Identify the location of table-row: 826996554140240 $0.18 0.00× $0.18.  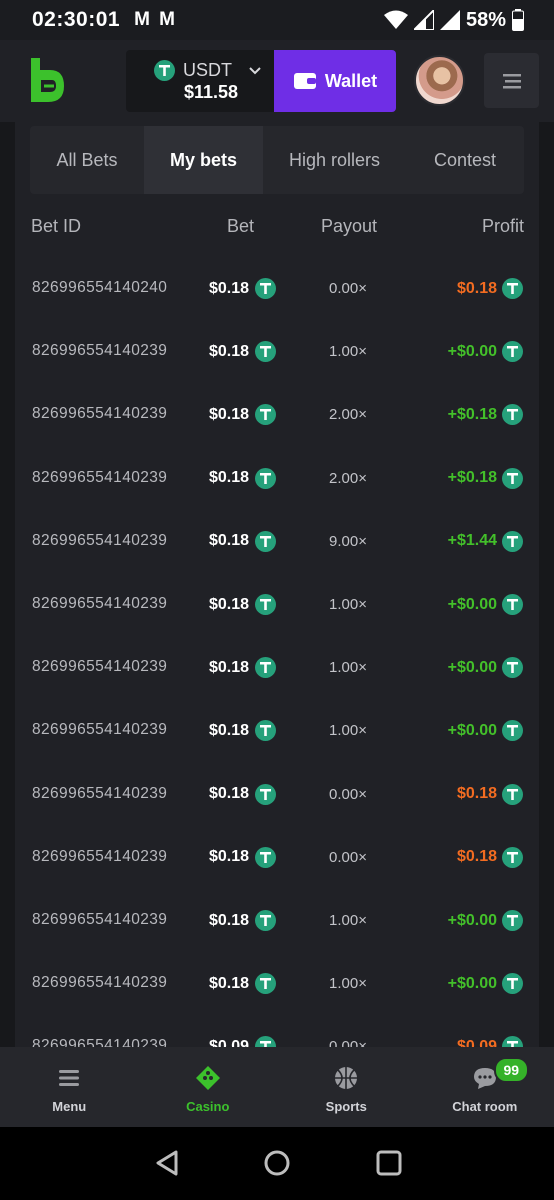
(277, 290).